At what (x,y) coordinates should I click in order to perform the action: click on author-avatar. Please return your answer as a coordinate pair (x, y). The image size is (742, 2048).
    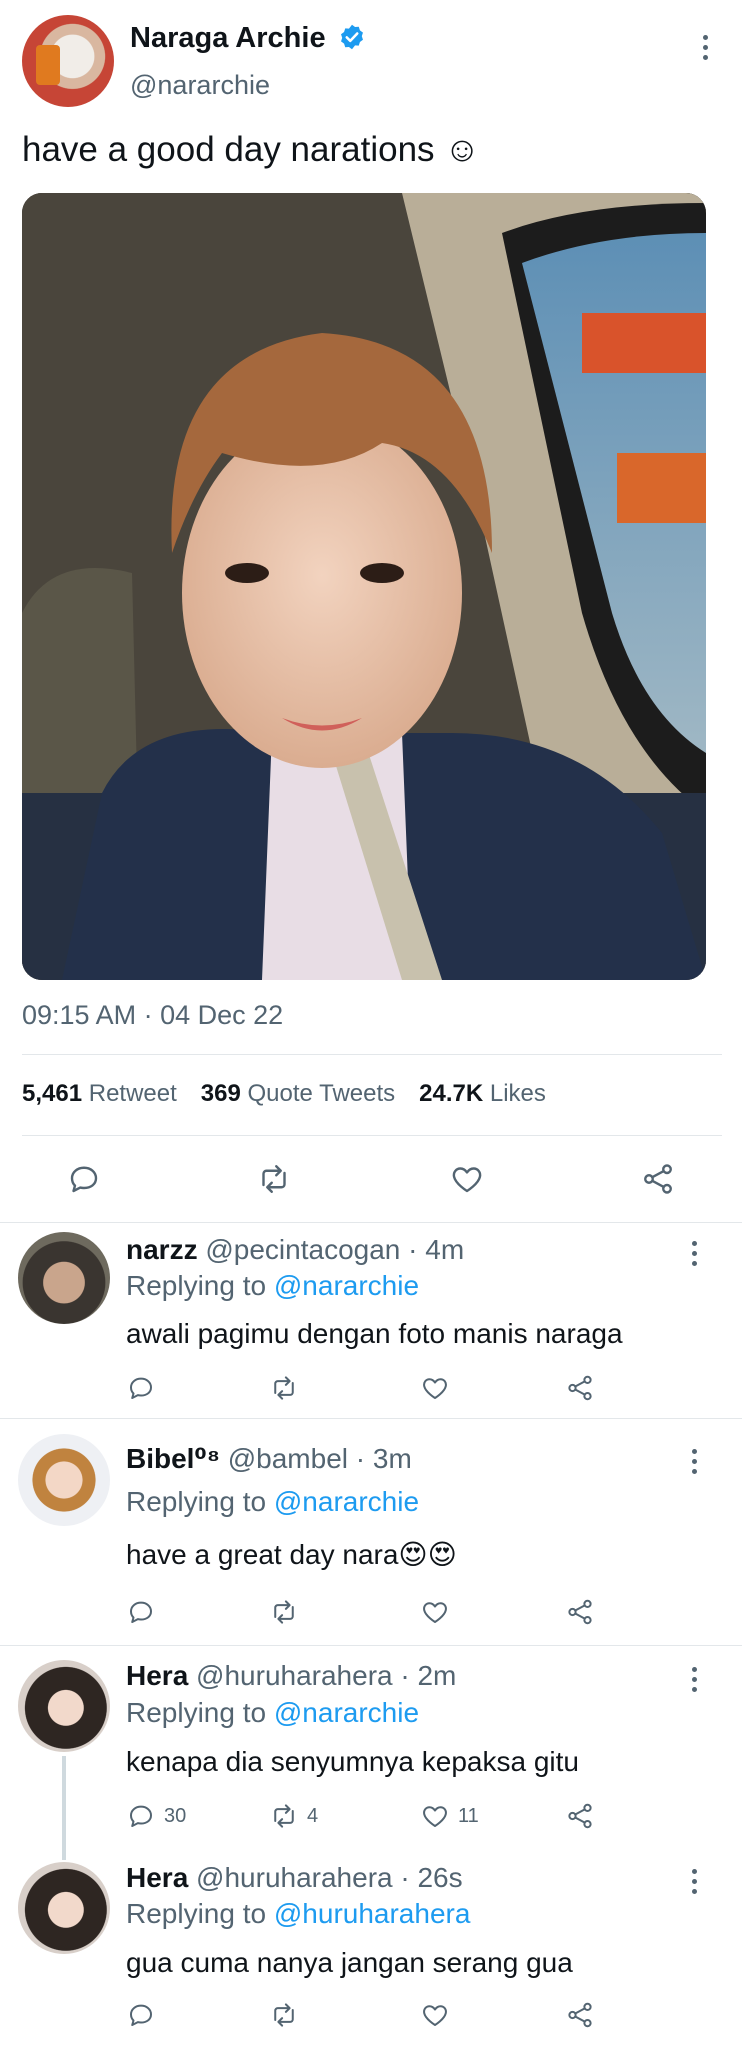
    Looking at the image, I should click on (68, 61).